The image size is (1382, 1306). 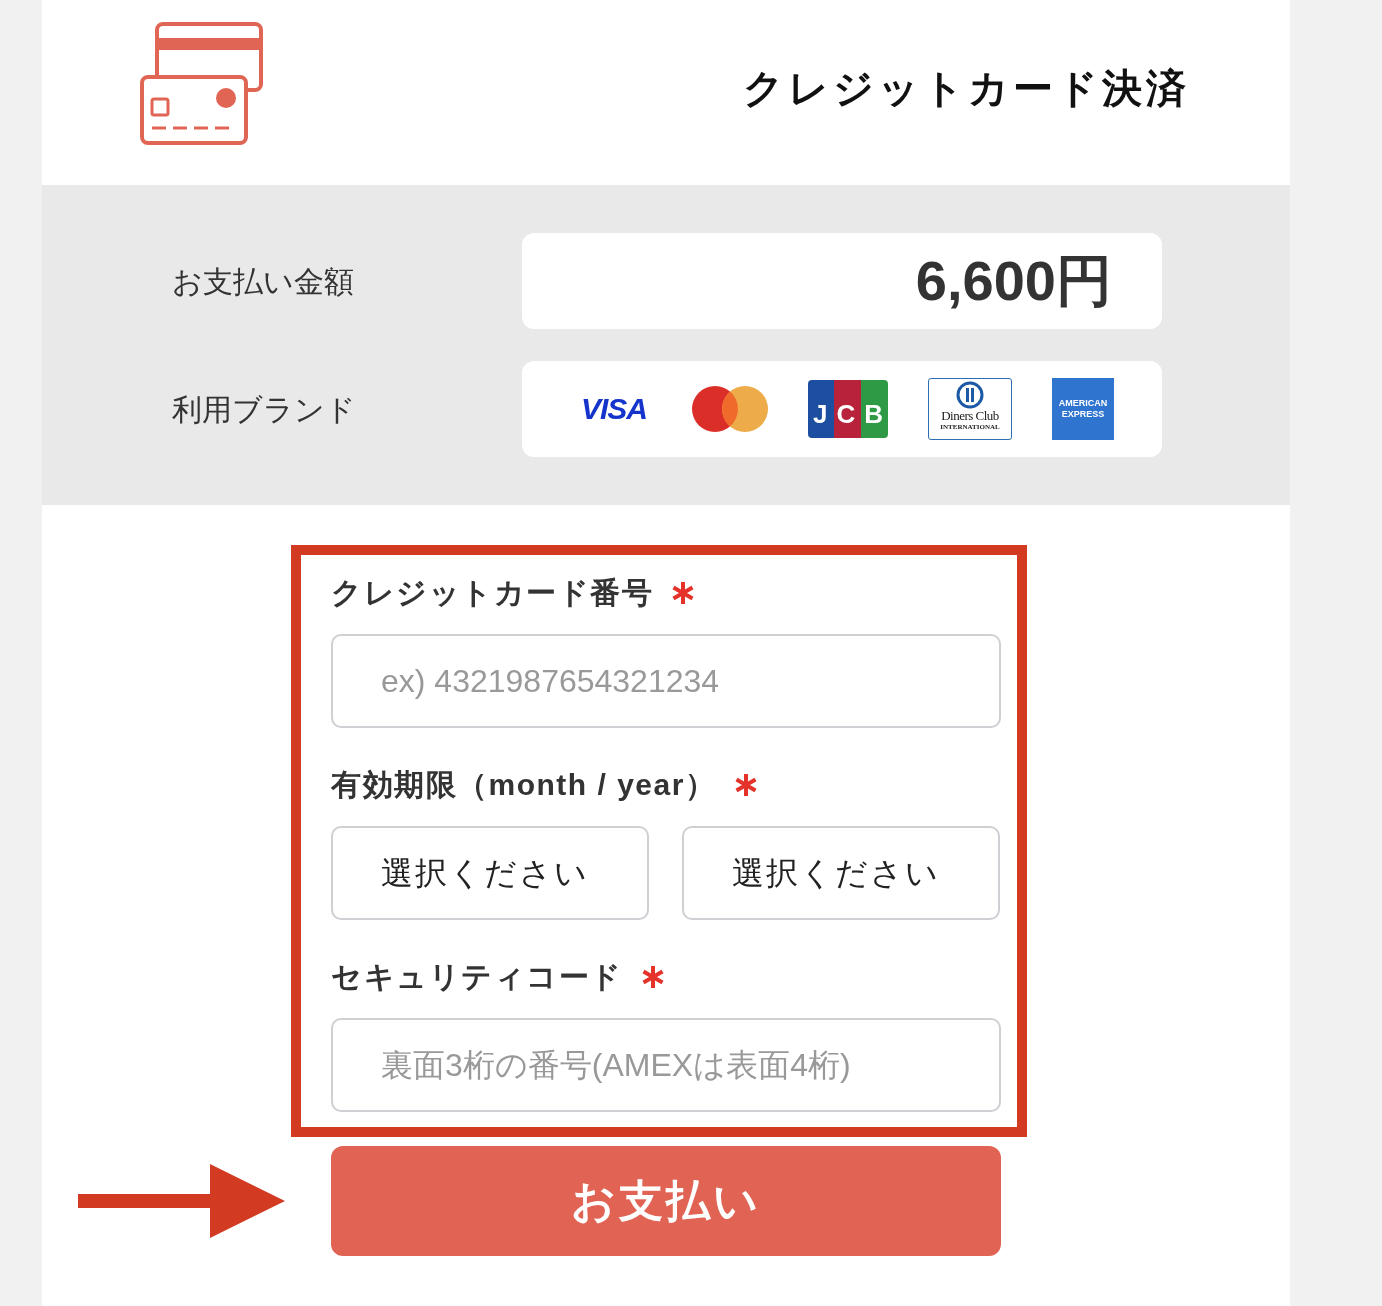 I want to click on field-label: クレジットカード番号, so click(x=492, y=593).